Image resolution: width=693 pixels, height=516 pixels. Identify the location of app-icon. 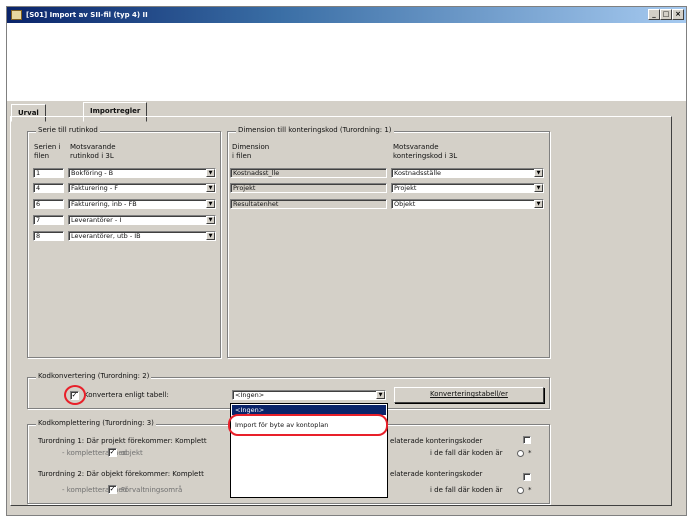
(16, 15).